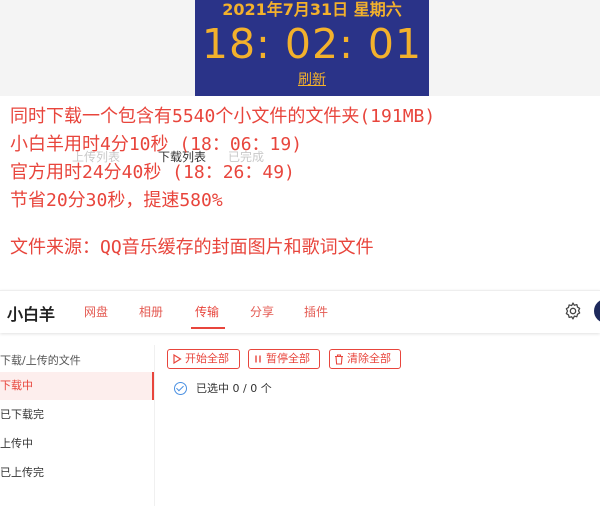 Image resolution: width=600 pixels, height=506 pixels. I want to click on sidebar-divider, so click(154, 425).